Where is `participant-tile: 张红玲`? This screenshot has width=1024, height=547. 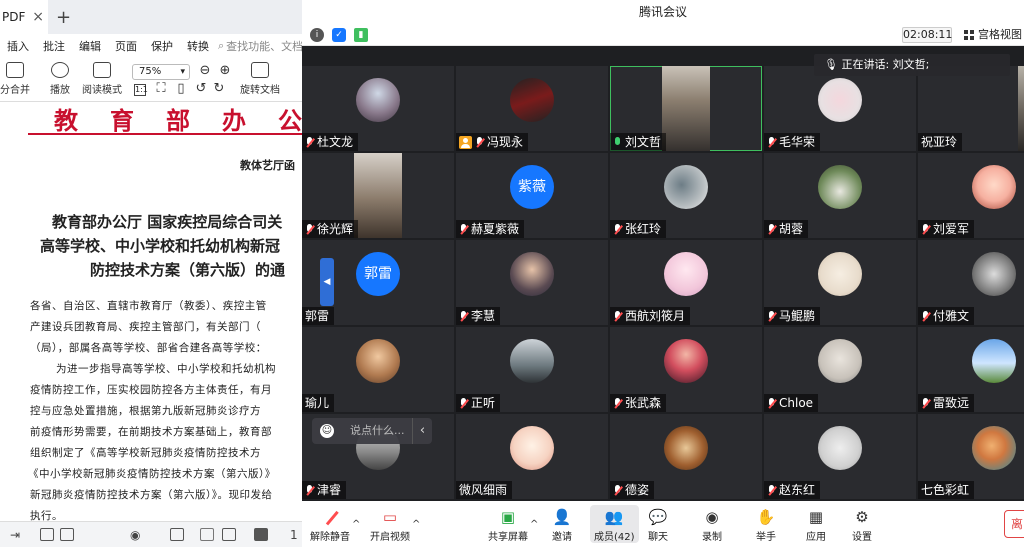
participant-tile: 张红玲 is located at coordinates (686, 195).